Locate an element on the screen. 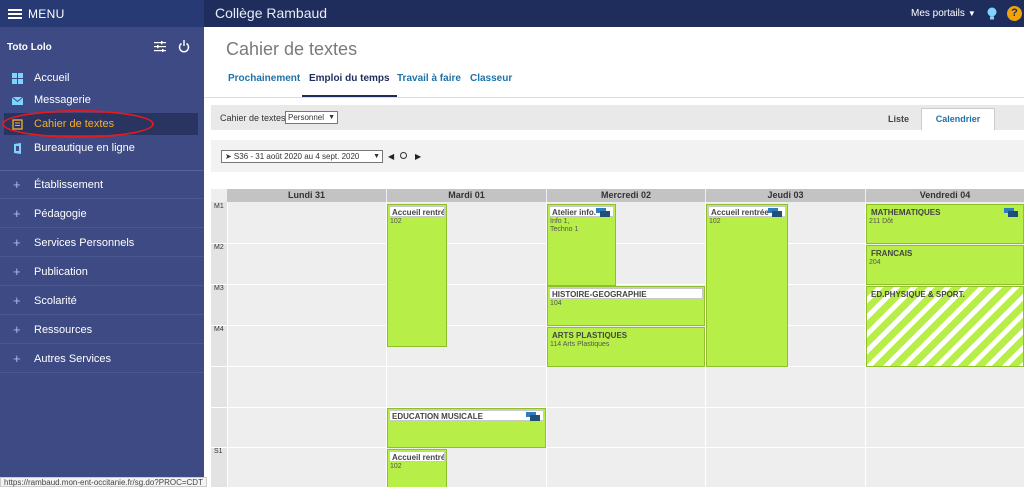  sidebar-group-publication: + Publication is located at coordinates (102, 272).